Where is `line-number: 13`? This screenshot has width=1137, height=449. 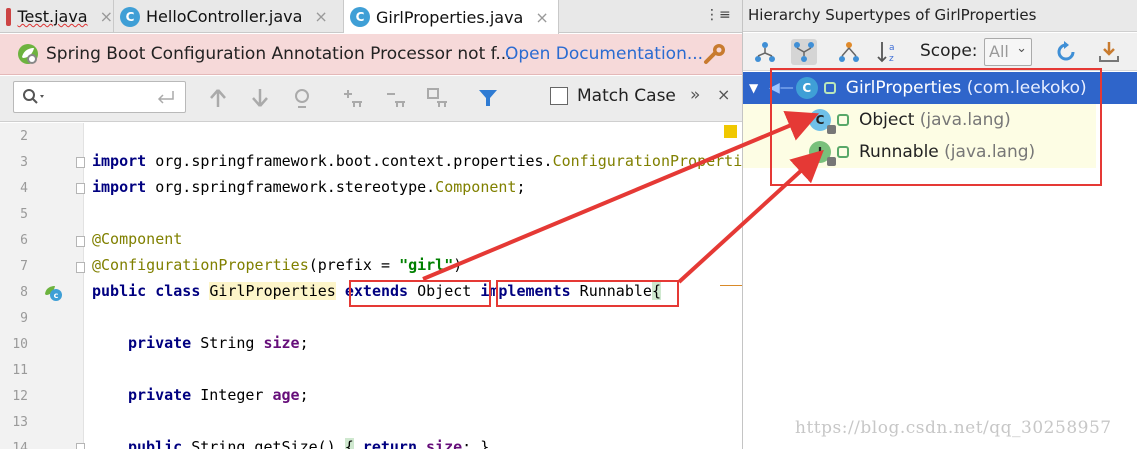 line-number: 13 is located at coordinates (20, 422).